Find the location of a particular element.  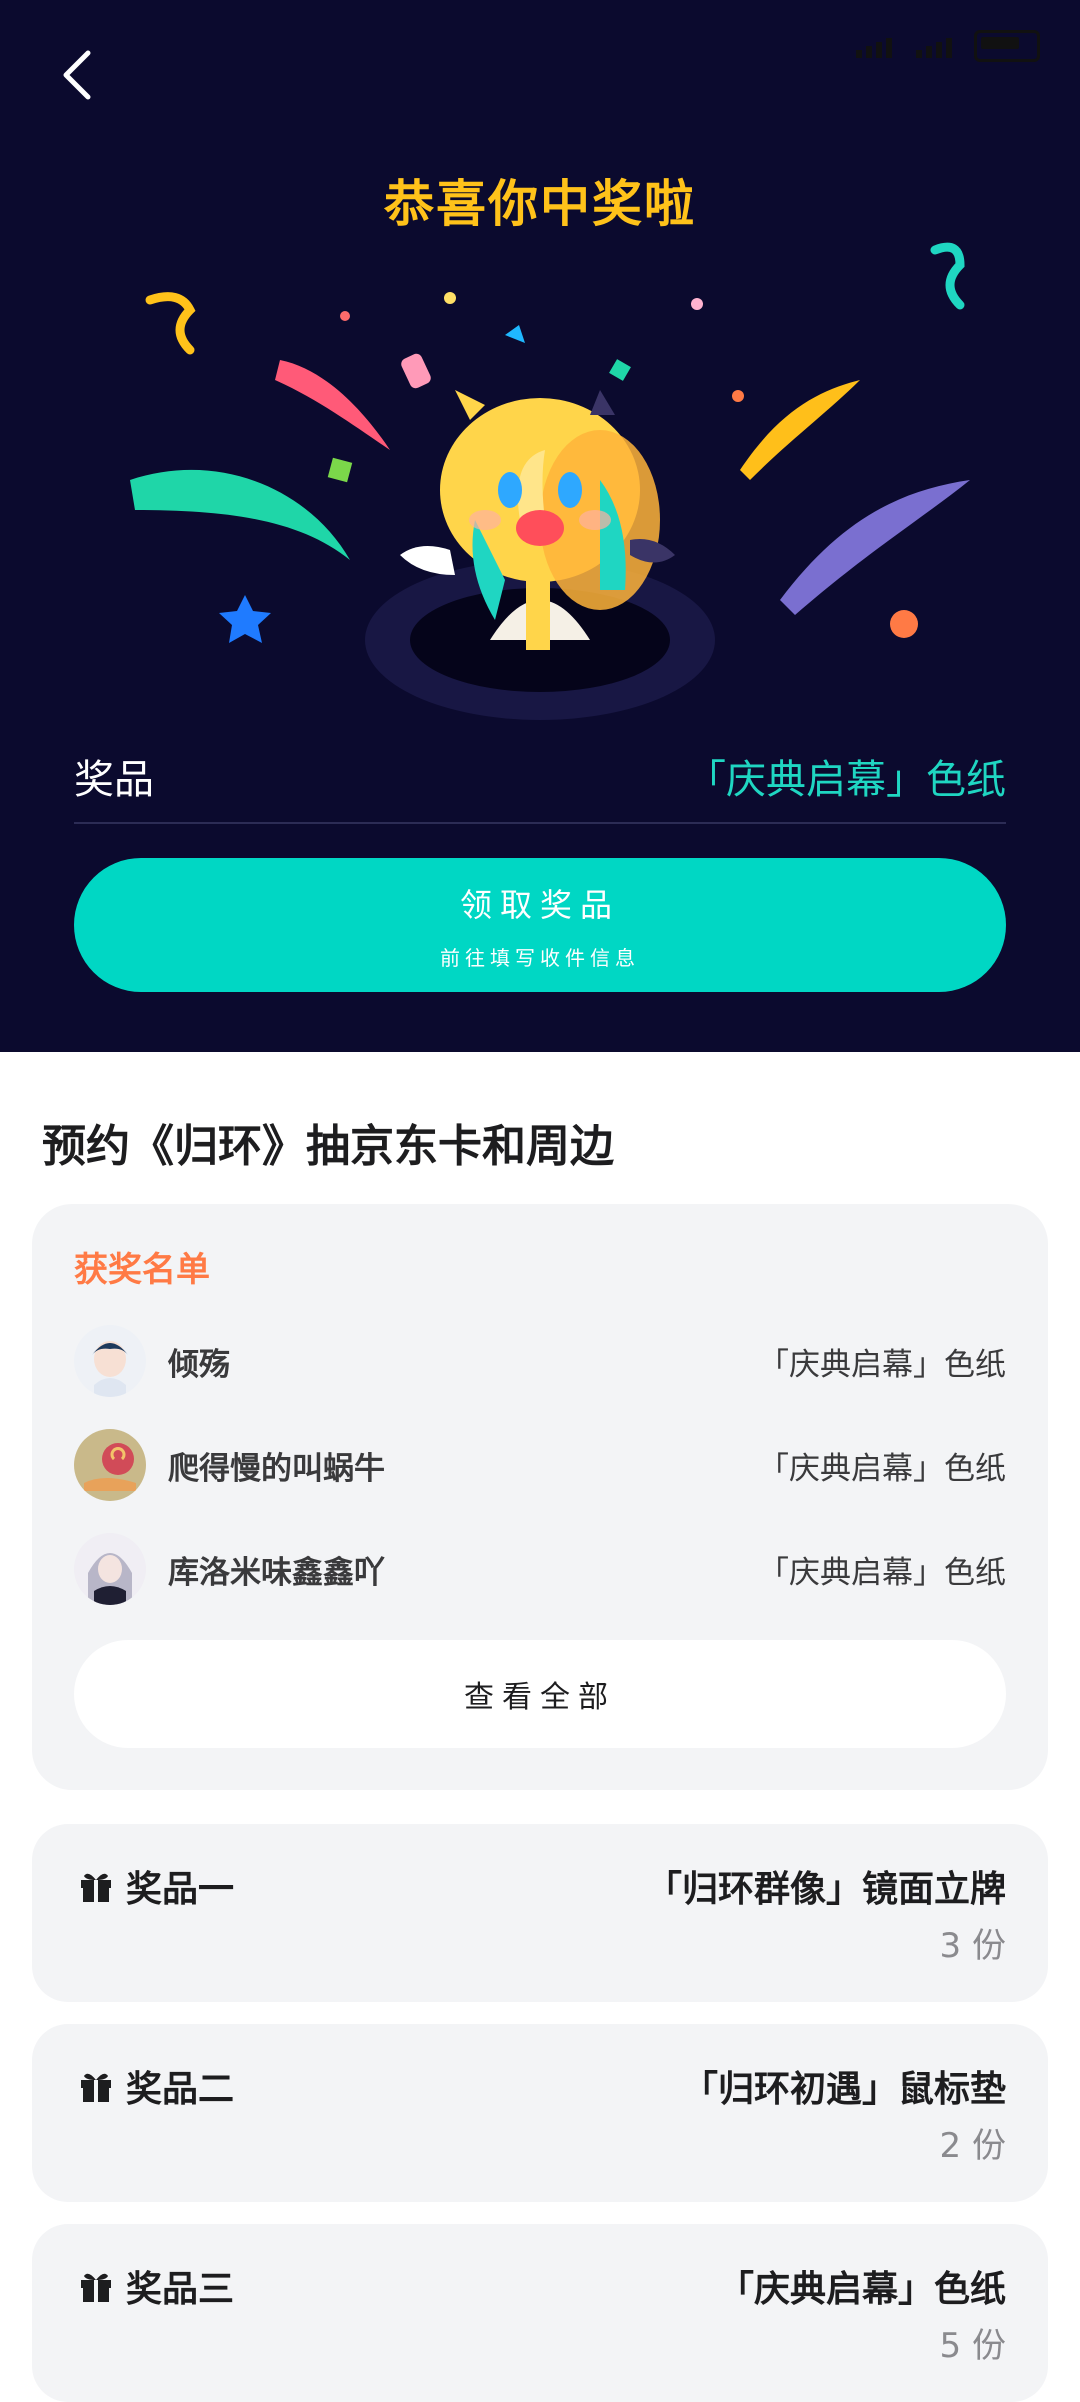

prize-tier: 奖品一 is located at coordinates (156, 1886).